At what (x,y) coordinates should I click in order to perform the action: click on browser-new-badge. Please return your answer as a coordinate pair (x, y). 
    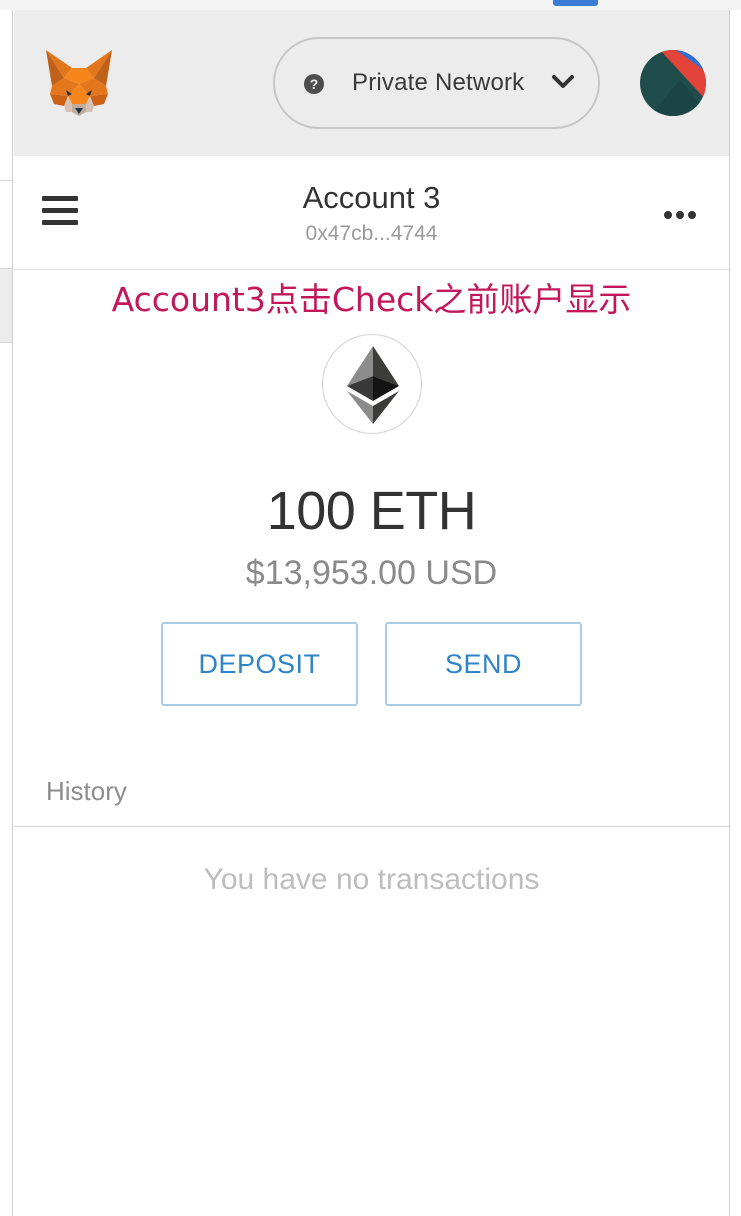
    Looking at the image, I should click on (575, 3).